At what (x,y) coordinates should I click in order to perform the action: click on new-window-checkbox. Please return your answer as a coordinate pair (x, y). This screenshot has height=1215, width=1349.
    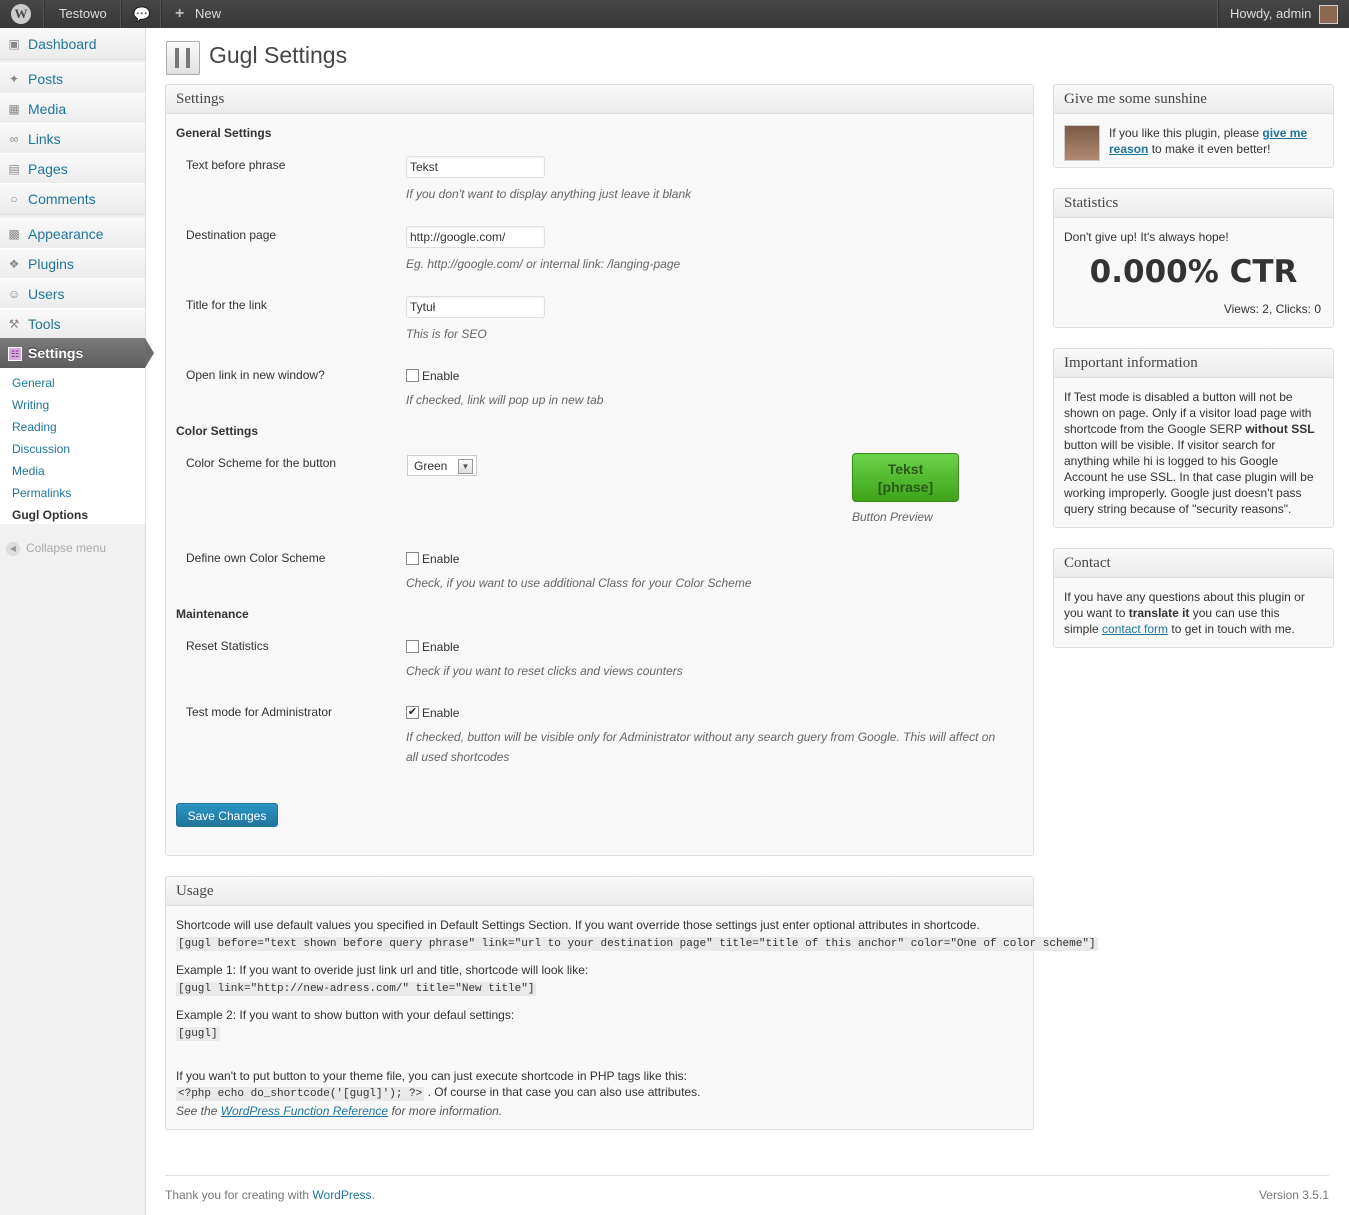
    Looking at the image, I should click on (412, 375).